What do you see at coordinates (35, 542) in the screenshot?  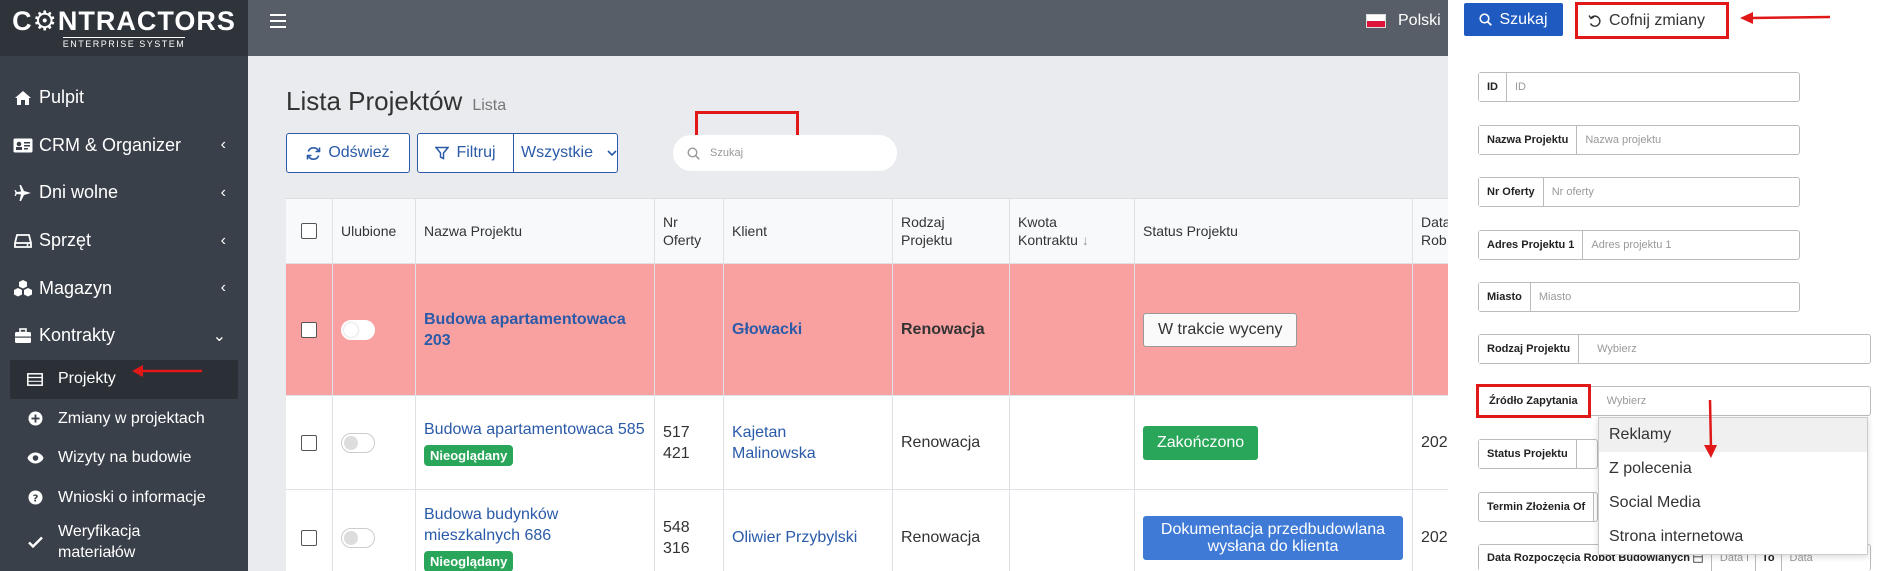 I see `check-icon` at bounding box center [35, 542].